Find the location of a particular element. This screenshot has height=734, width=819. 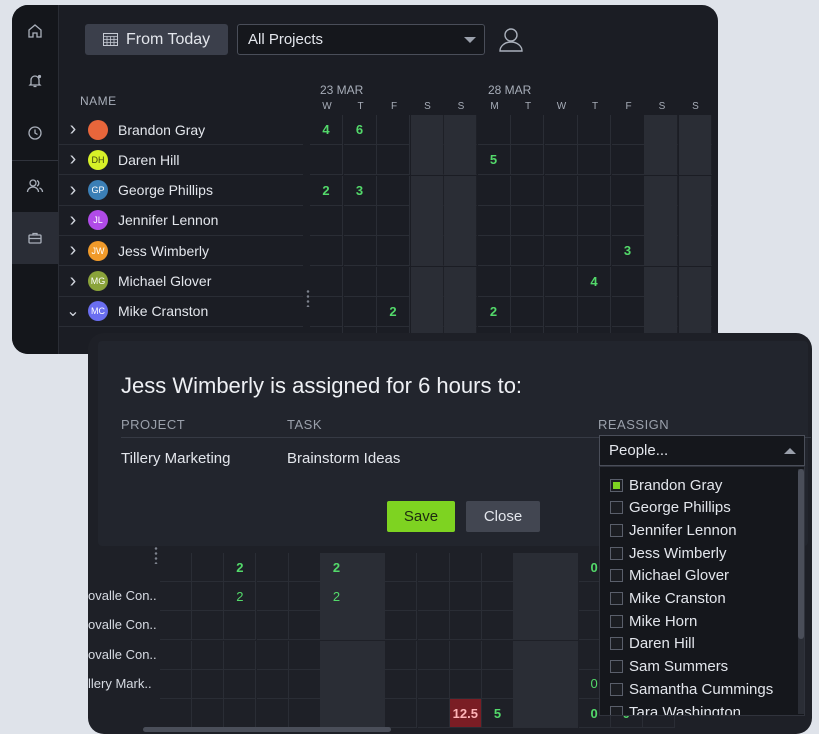

hours-cell: 4 is located at coordinates (326, 130).